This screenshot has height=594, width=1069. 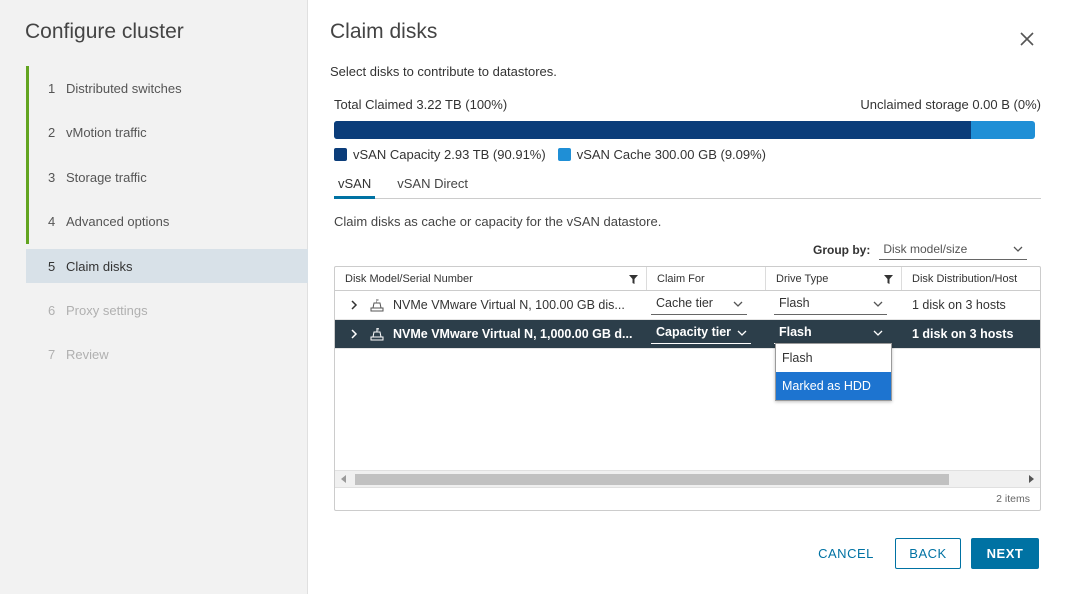 I want to click on step-label: Distributed switches, so click(x=124, y=88).